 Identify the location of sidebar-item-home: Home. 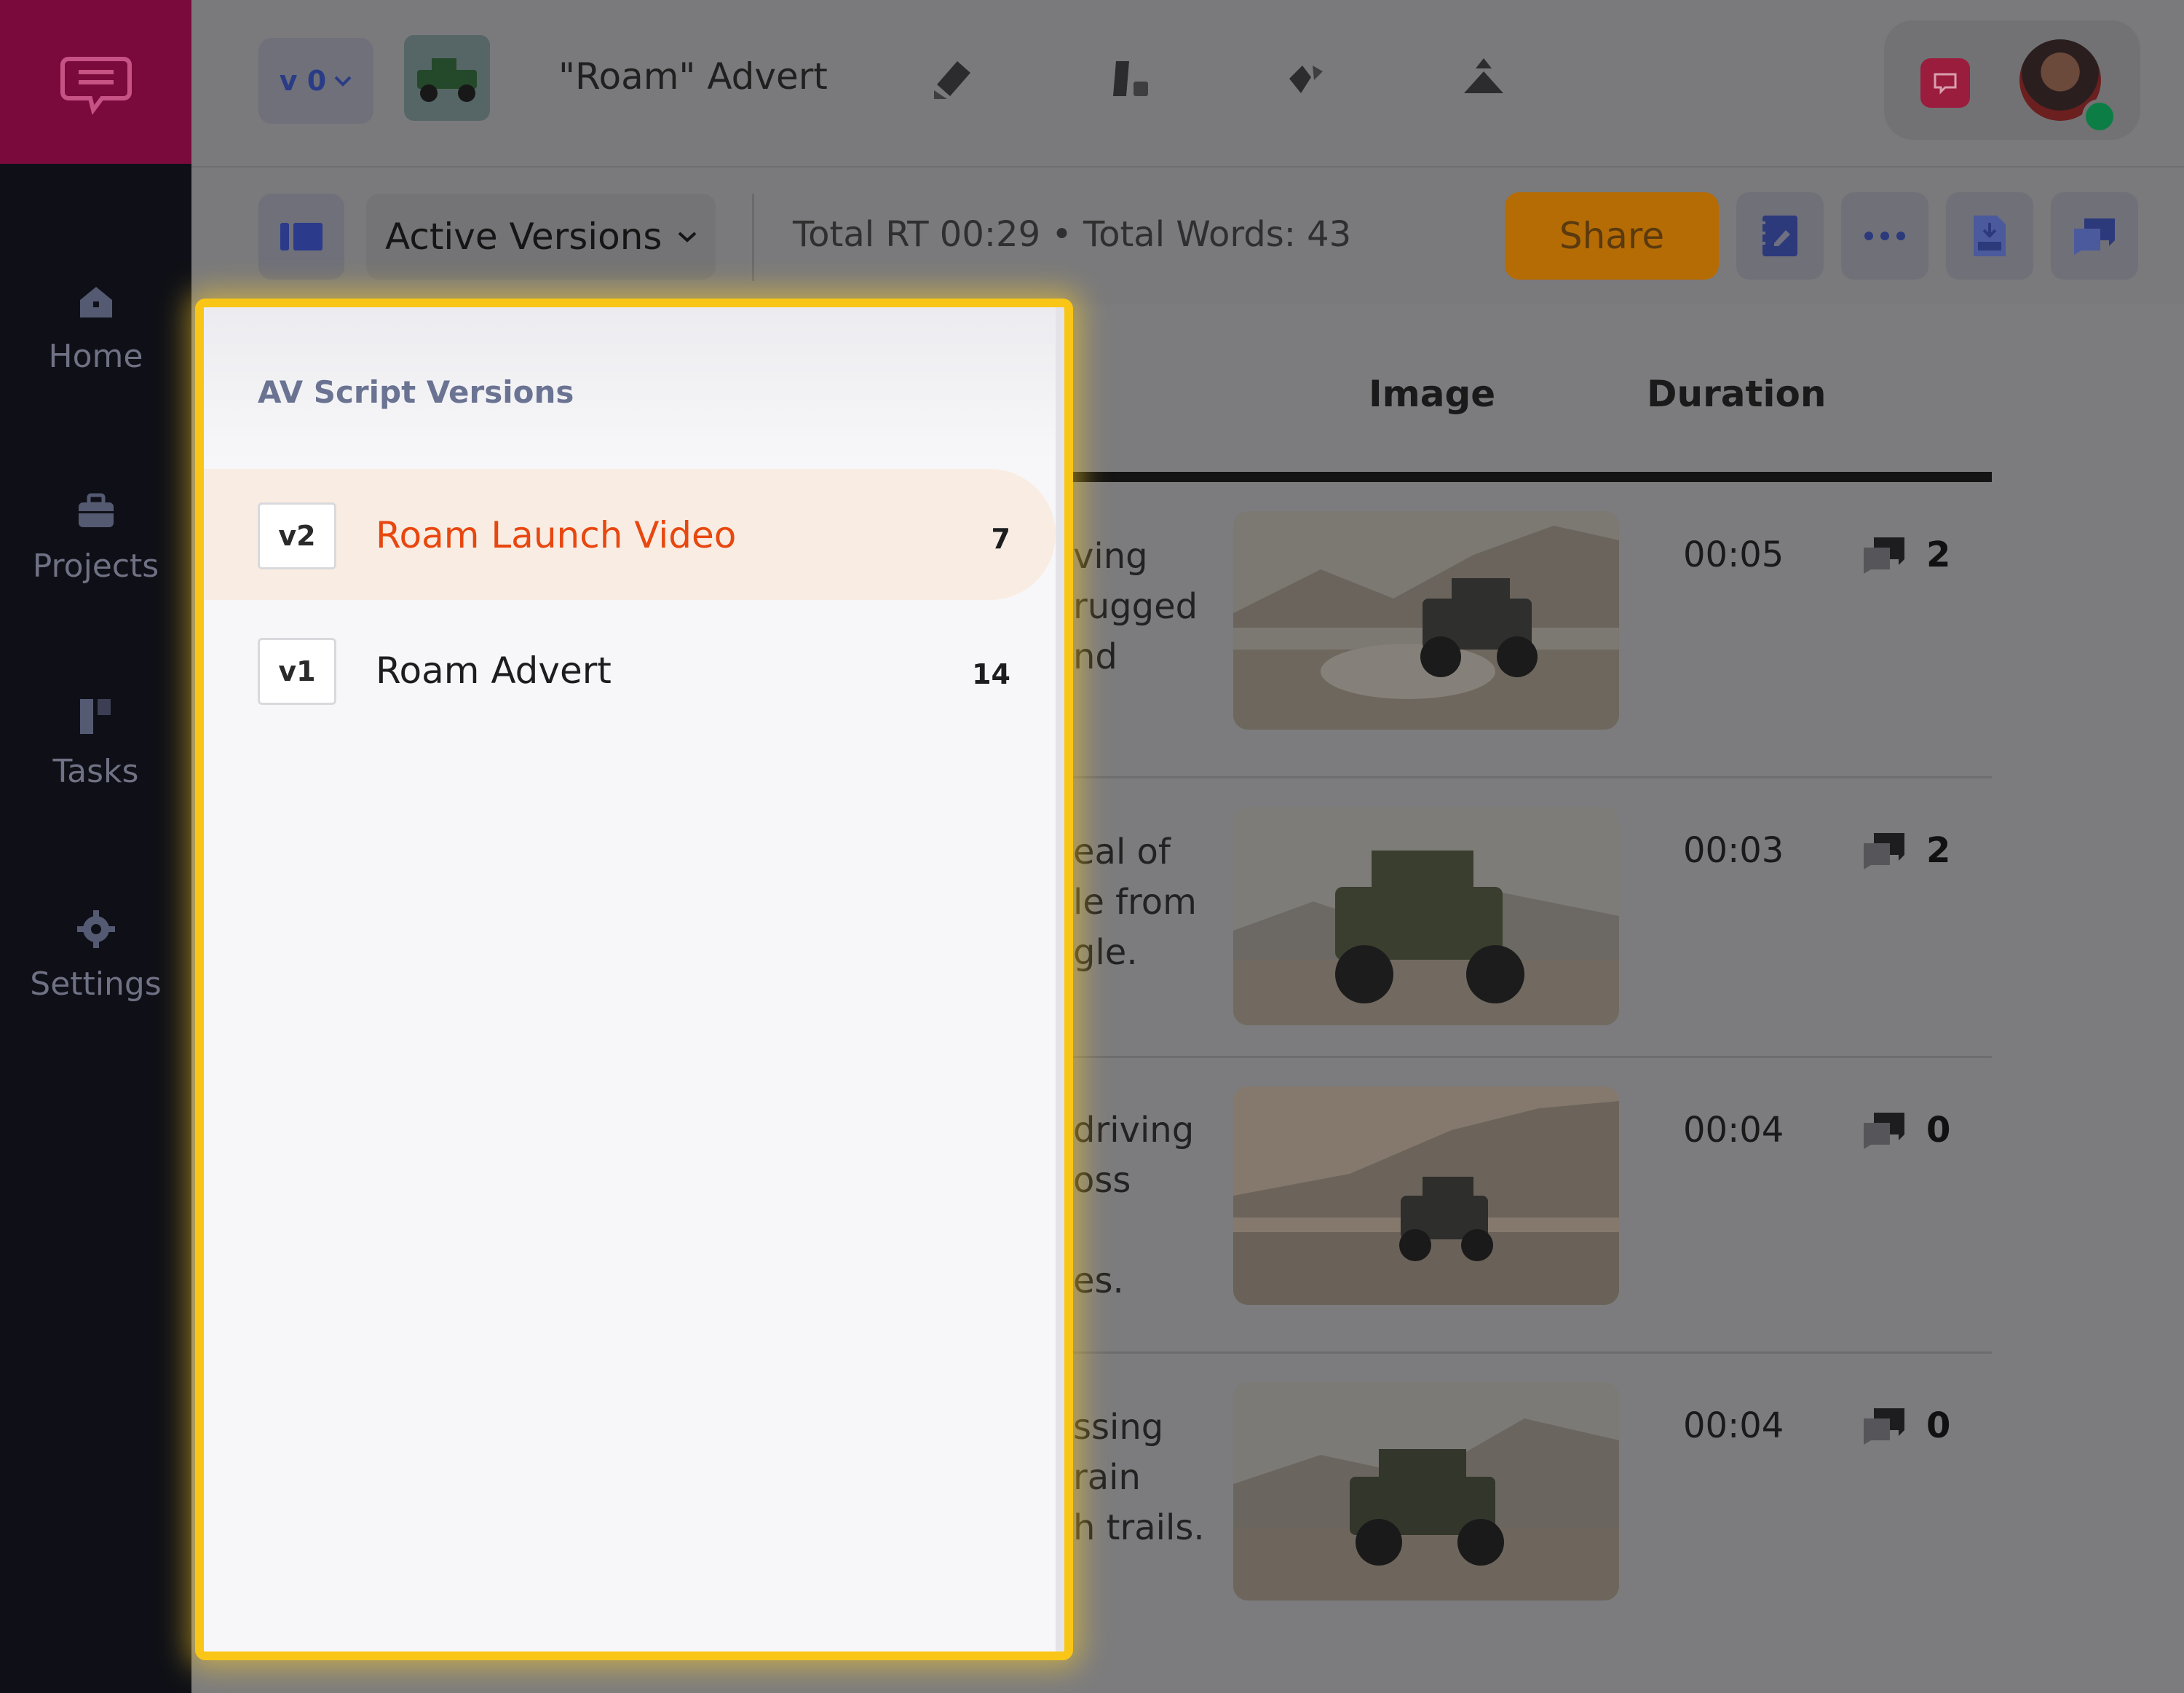
(95, 327).